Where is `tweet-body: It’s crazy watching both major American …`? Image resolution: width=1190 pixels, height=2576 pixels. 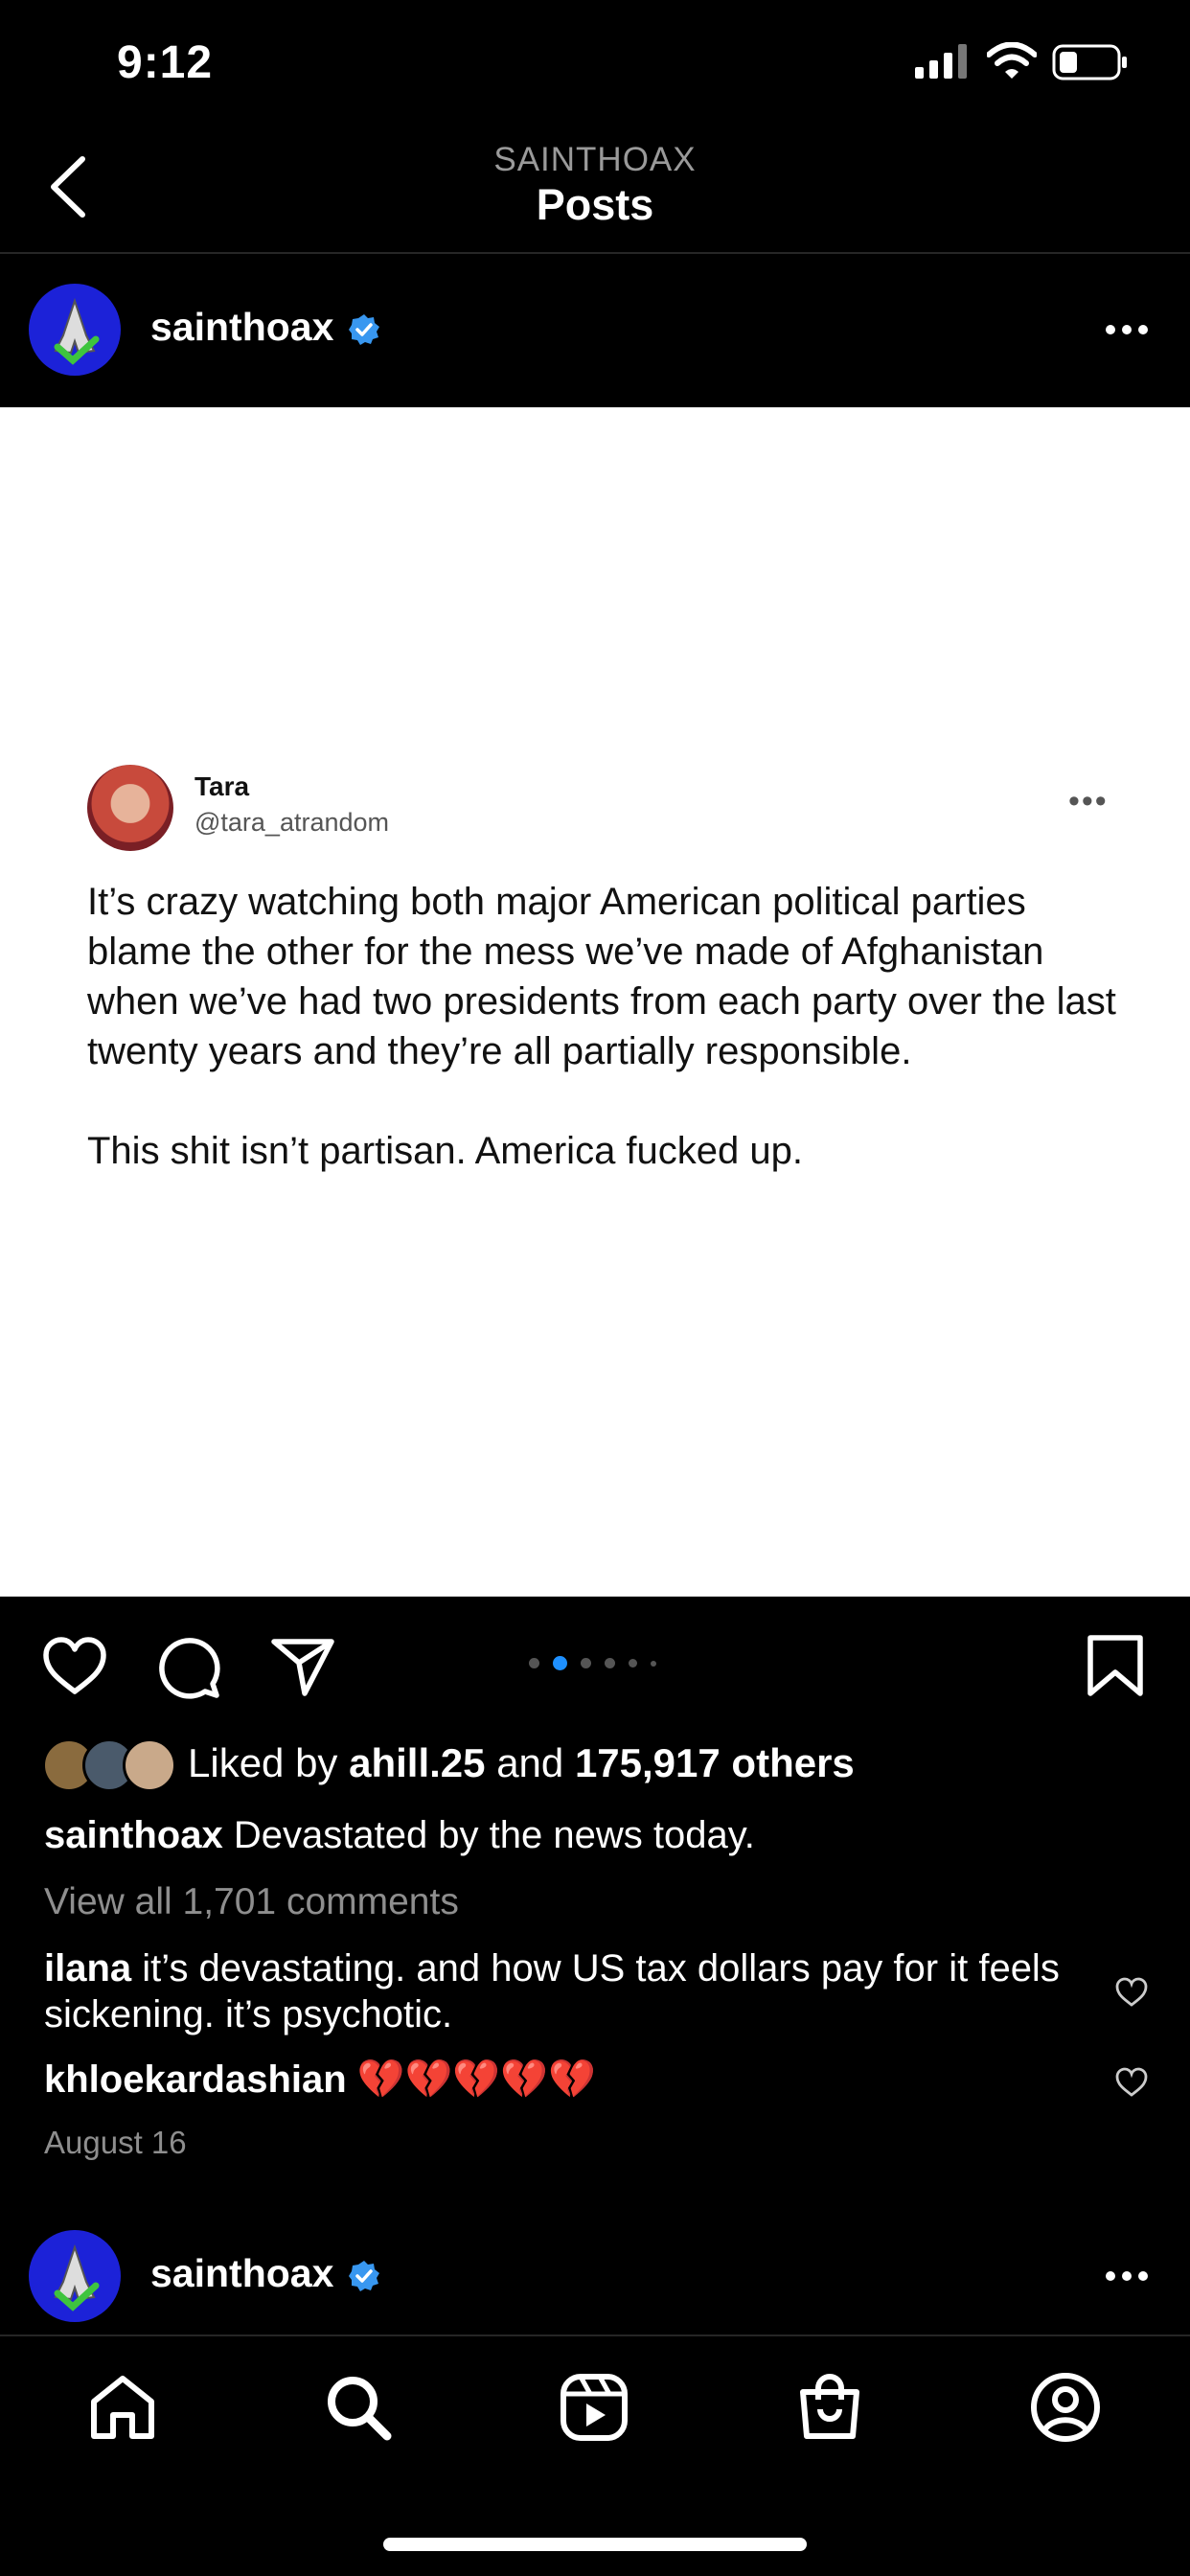 tweet-body: It’s crazy watching both major American … is located at coordinates (605, 1051).